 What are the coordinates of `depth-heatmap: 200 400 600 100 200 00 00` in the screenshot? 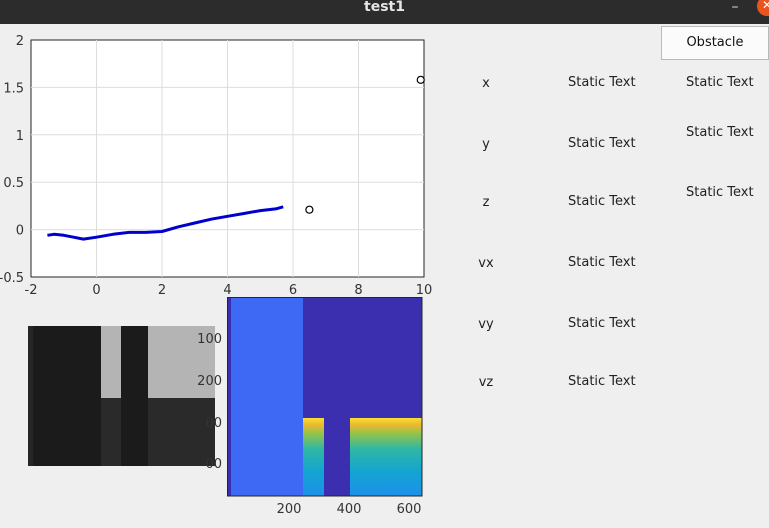 It's located at (310, 407).